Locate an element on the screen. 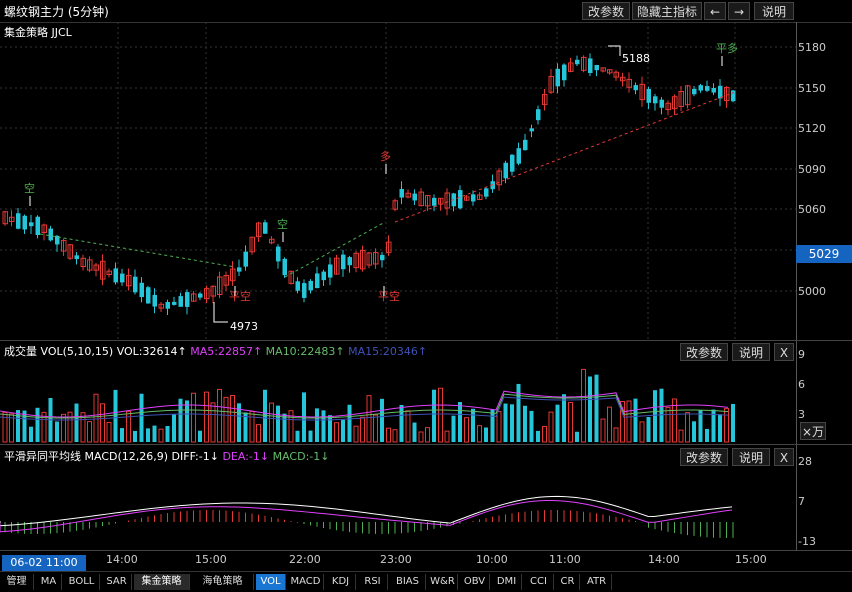 This screenshot has width=852, height=592. change-params-button: 改参数 is located at coordinates (606, 11).